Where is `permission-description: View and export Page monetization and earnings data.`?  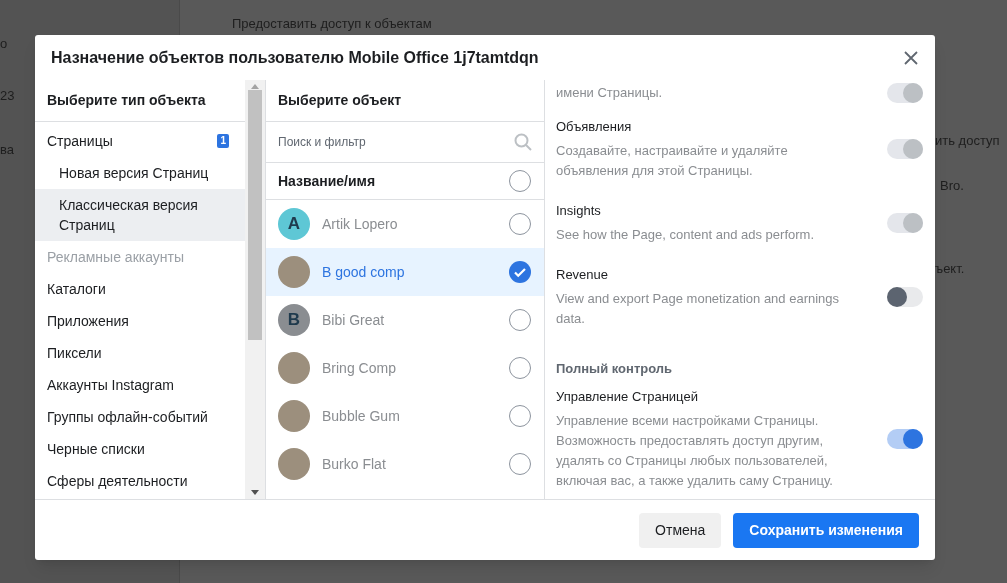 permission-description: View and export Page monetization and earnings data. is located at coordinates (698, 309).